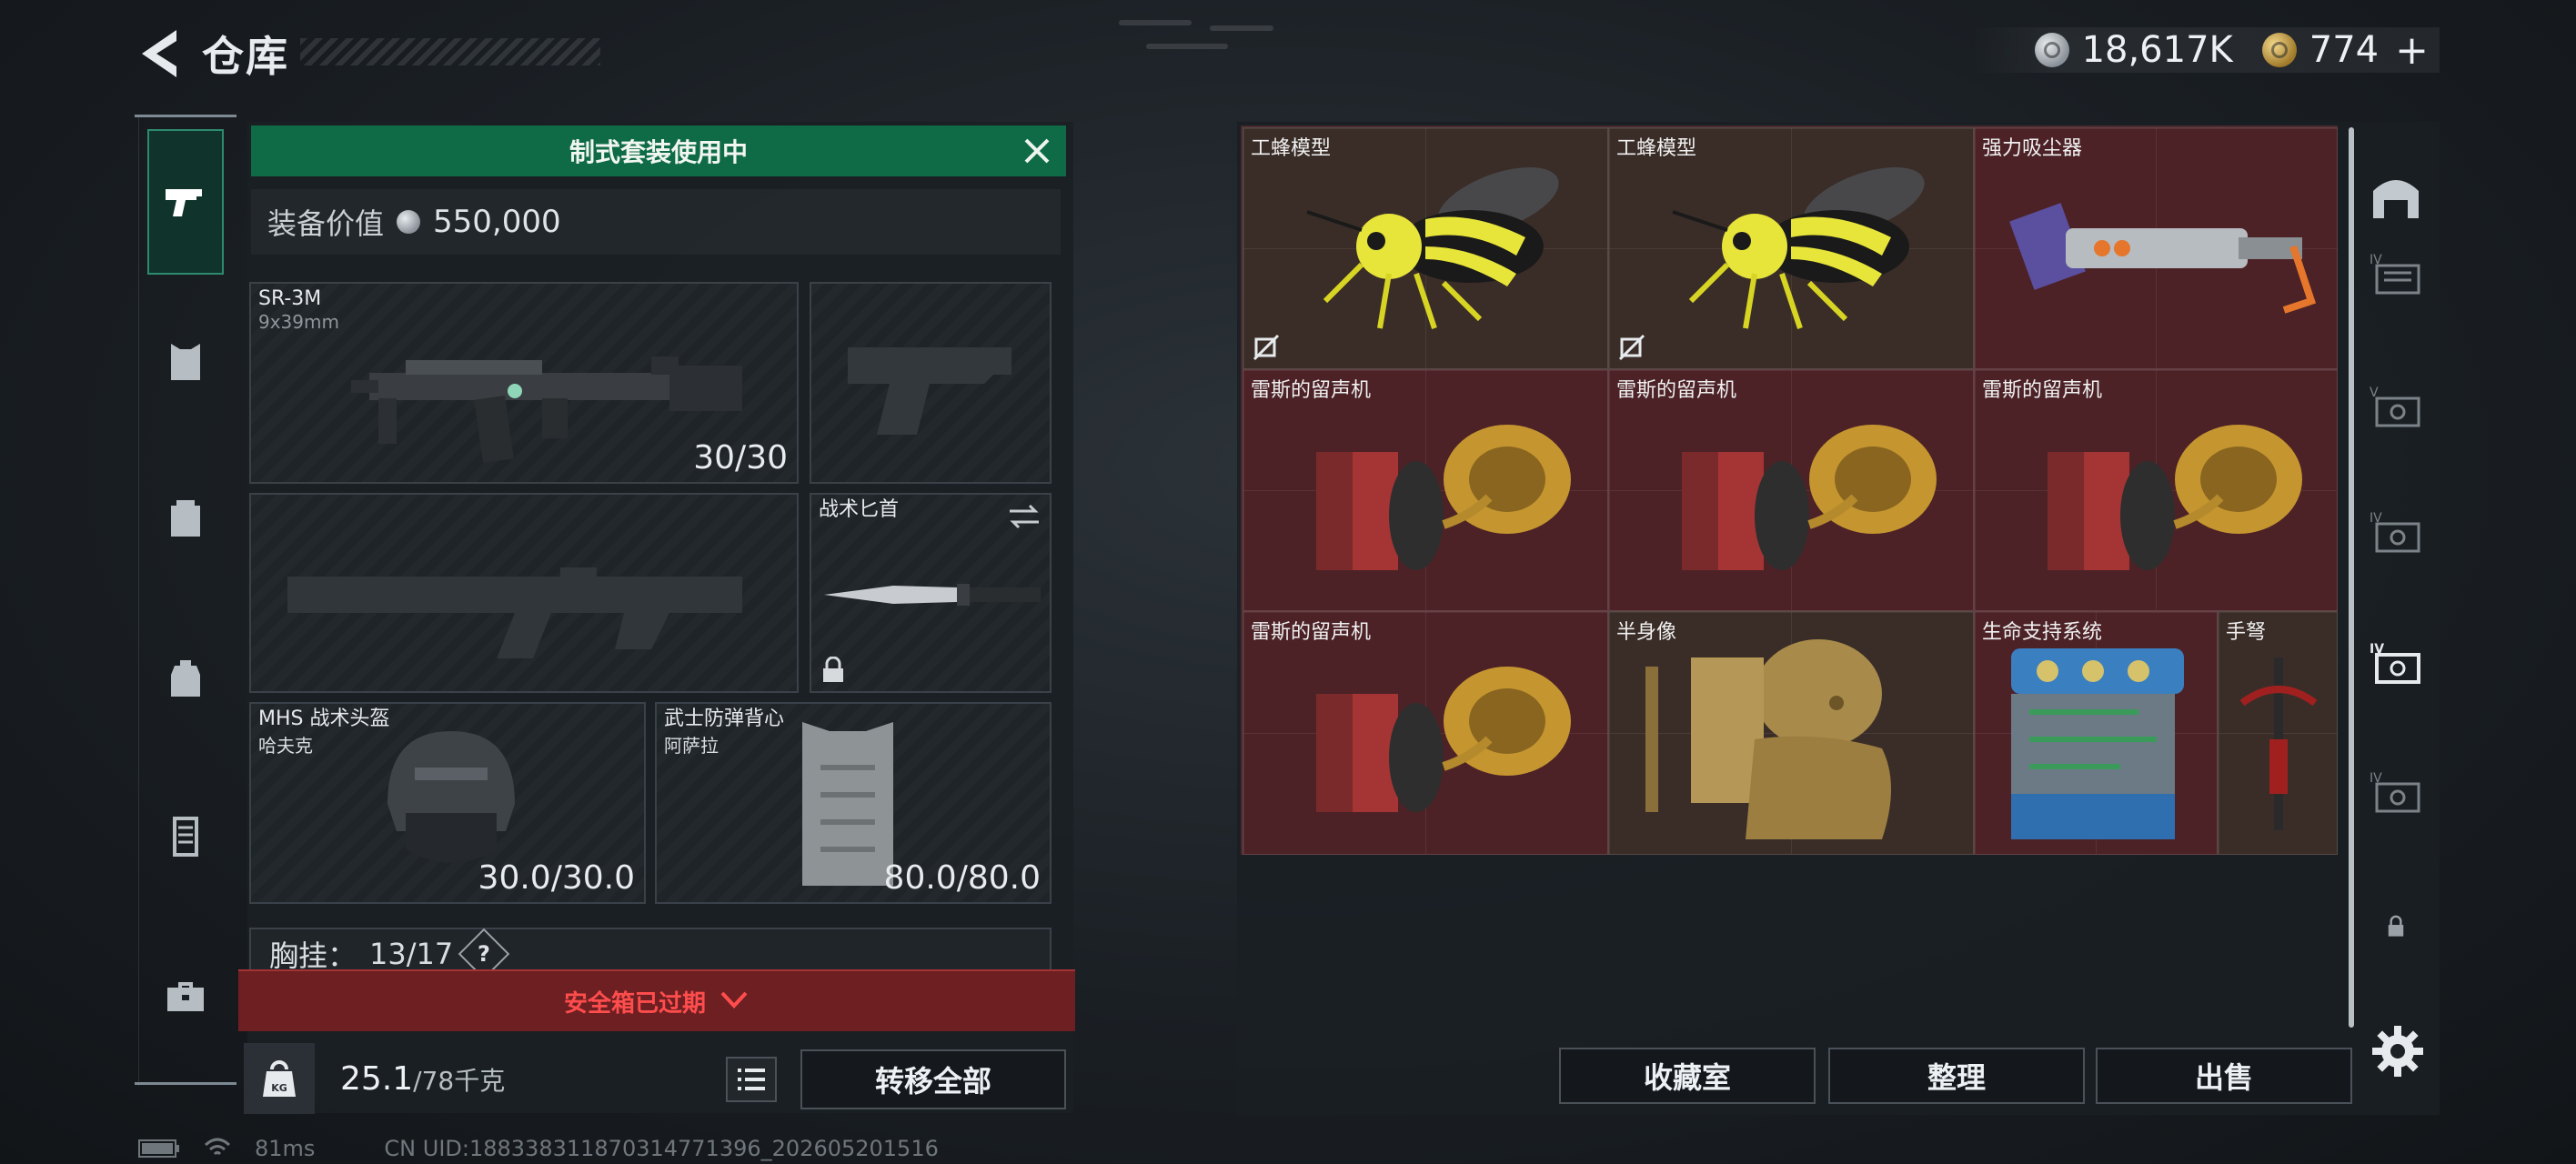 Image resolution: width=2576 pixels, height=1164 pixels. Describe the element at coordinates (2412, 51) in the screenshot. I see `add-currency-button: +` at that location.